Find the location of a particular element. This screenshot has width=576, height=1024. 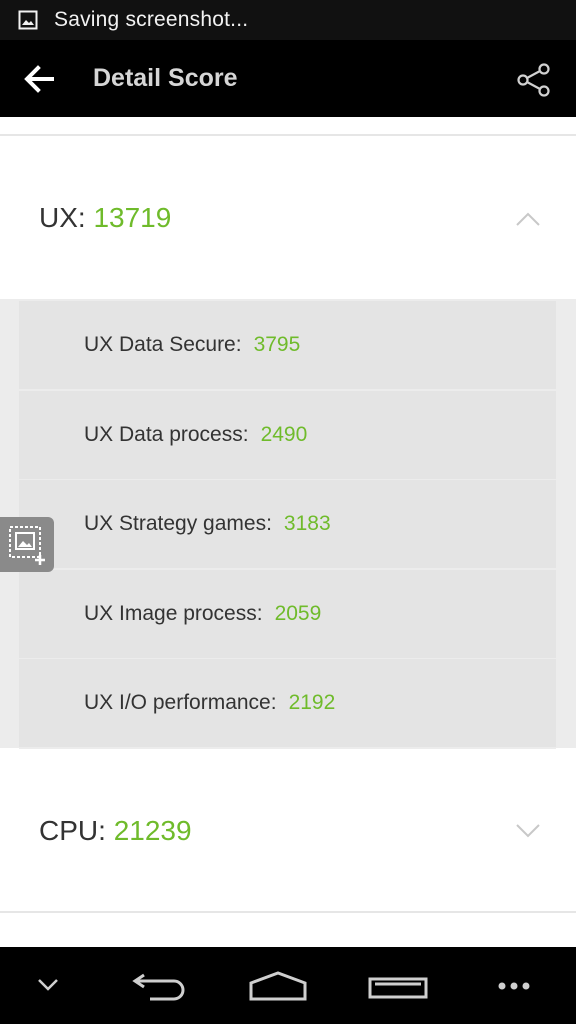

list-item: UX Data process: 2490 is located at coordinates (287, 436).